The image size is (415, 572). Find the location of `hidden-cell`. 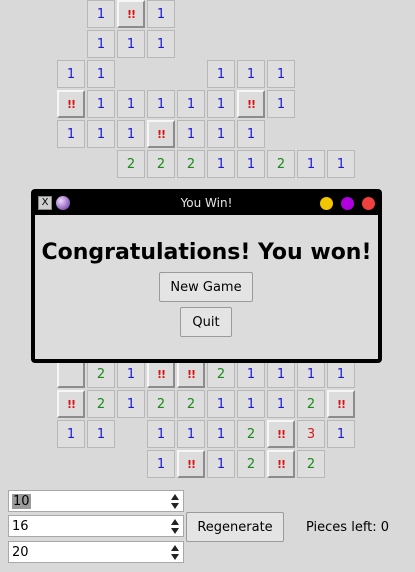

hidden-cell is located at coordinates (71, 374).